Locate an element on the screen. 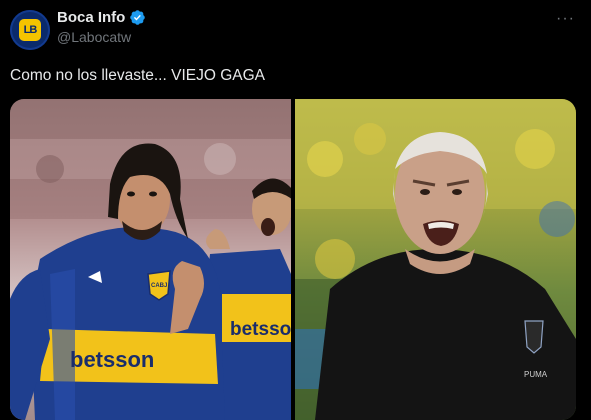  verified-badge-icon is located at coordinates (138, 17).